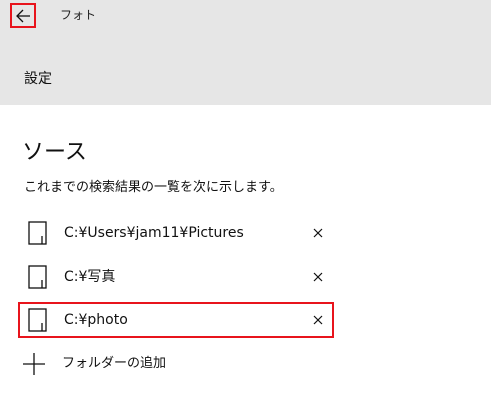 This screenshot has height=411, width=491. I want to click on sources-title: ソース, so click(54, 152).